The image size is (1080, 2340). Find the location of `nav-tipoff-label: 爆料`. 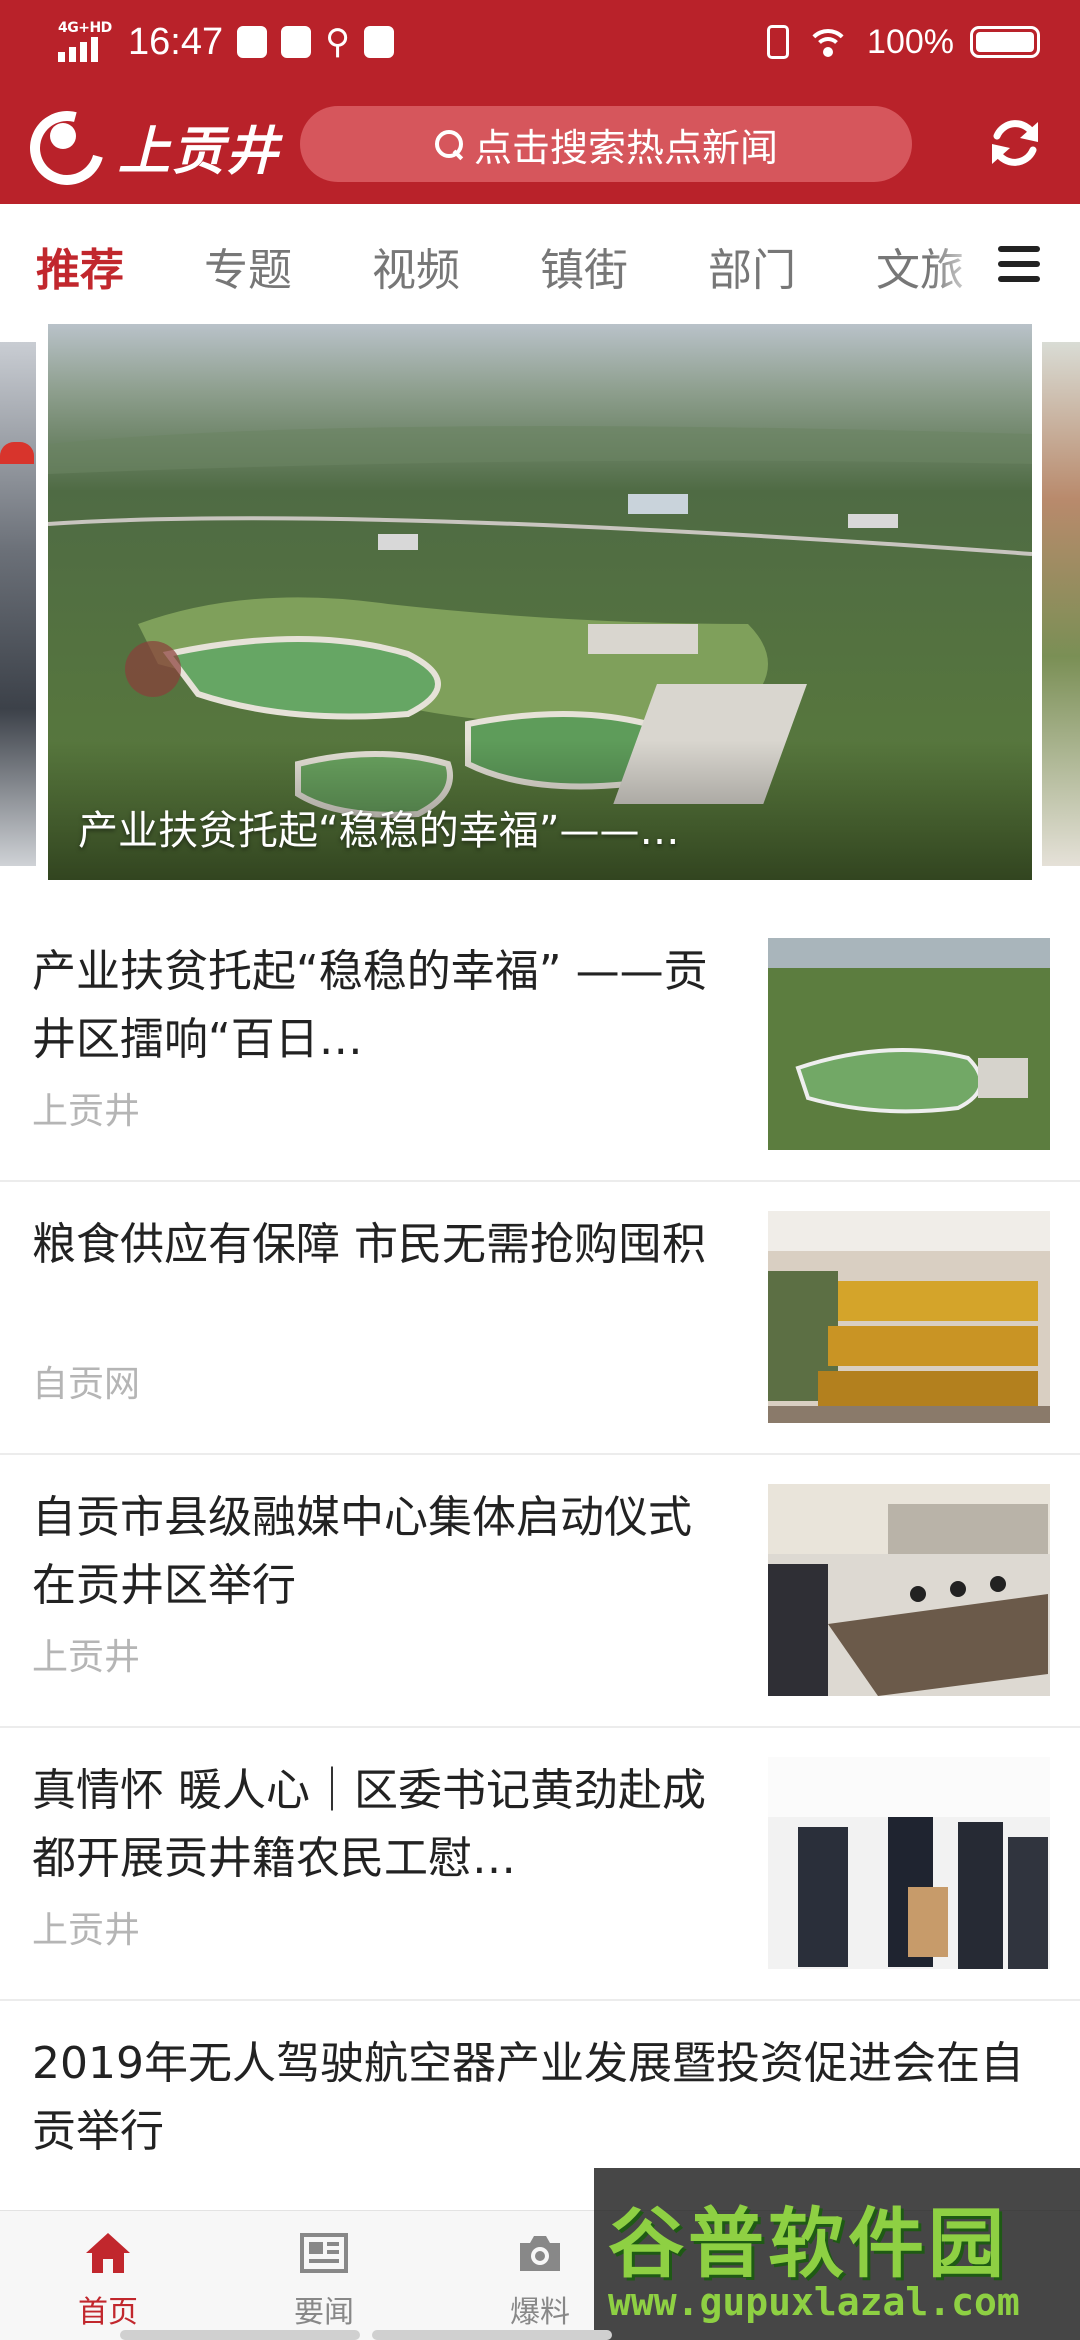

nav-tipoff-label: 爆料 is located at coordinates (540, 2312).